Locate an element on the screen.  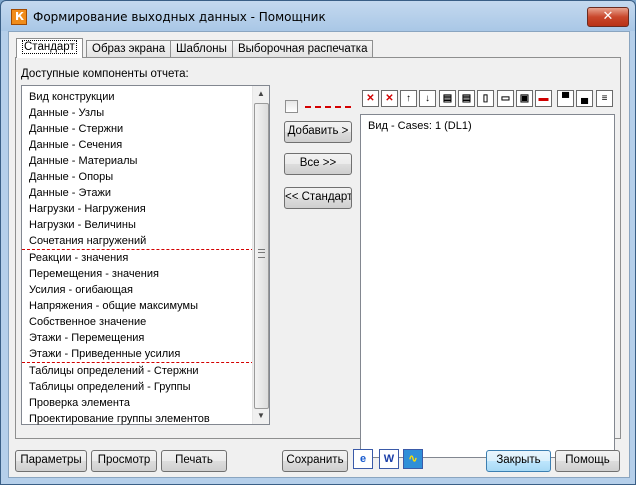
close-button: Закрыть is located at coordinates (518, 461).